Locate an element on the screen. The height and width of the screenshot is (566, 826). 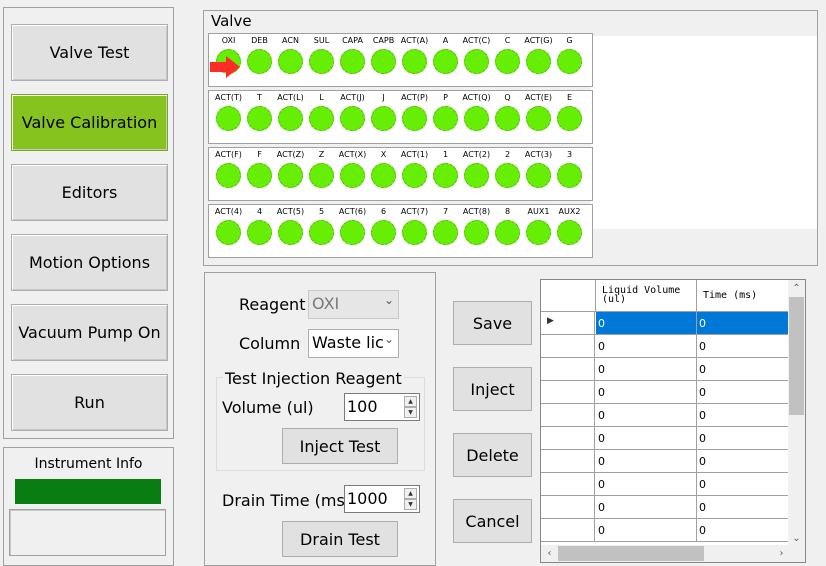
valve-cell: G is located at coordinates (569, 60).